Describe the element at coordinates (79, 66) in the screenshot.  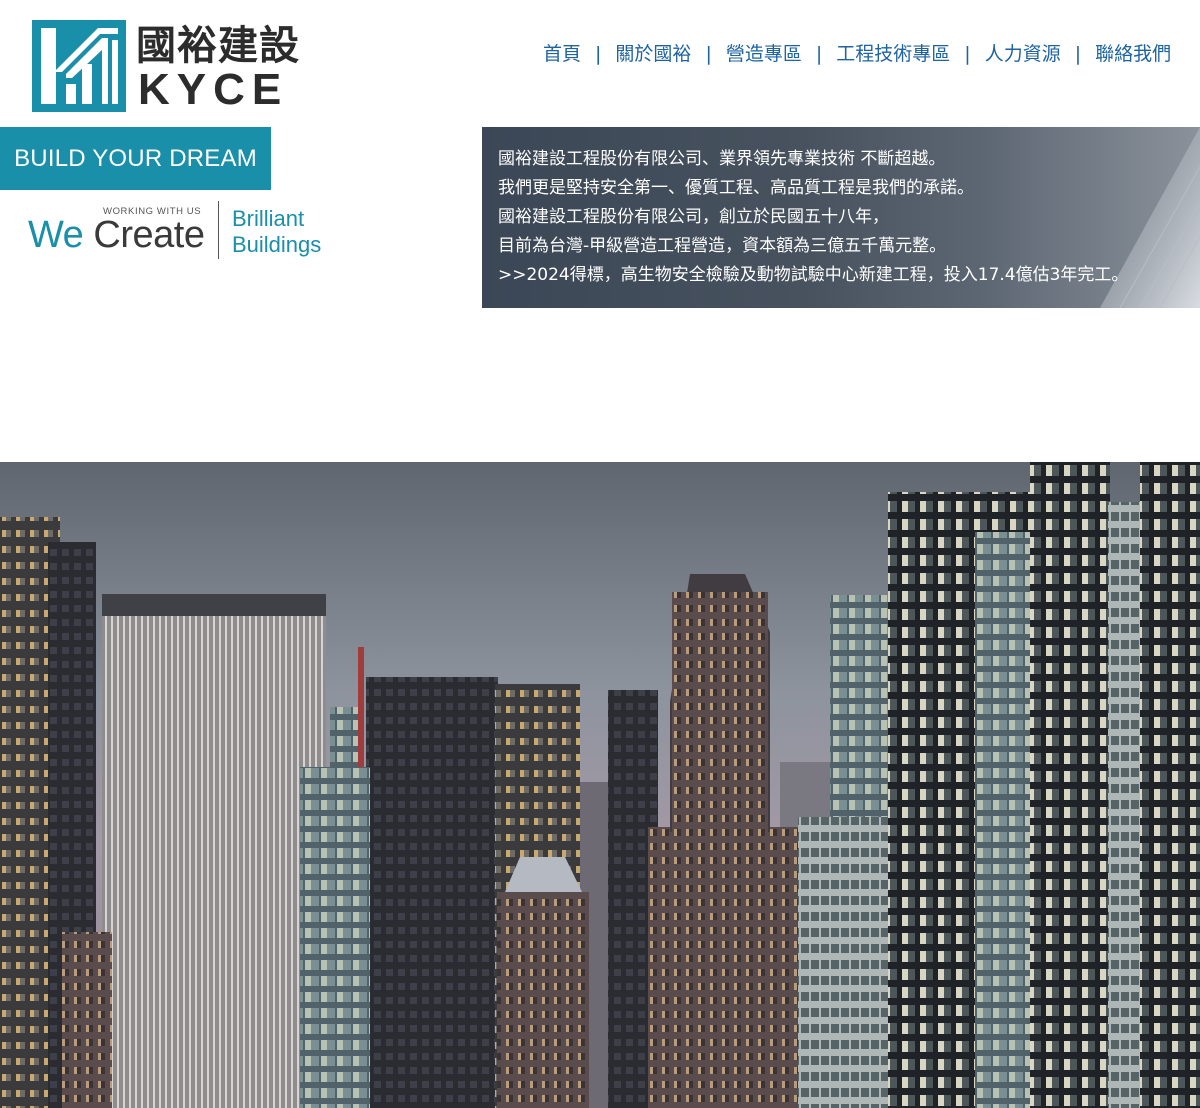
I see `kyce-logo-mark-icon` at that location.